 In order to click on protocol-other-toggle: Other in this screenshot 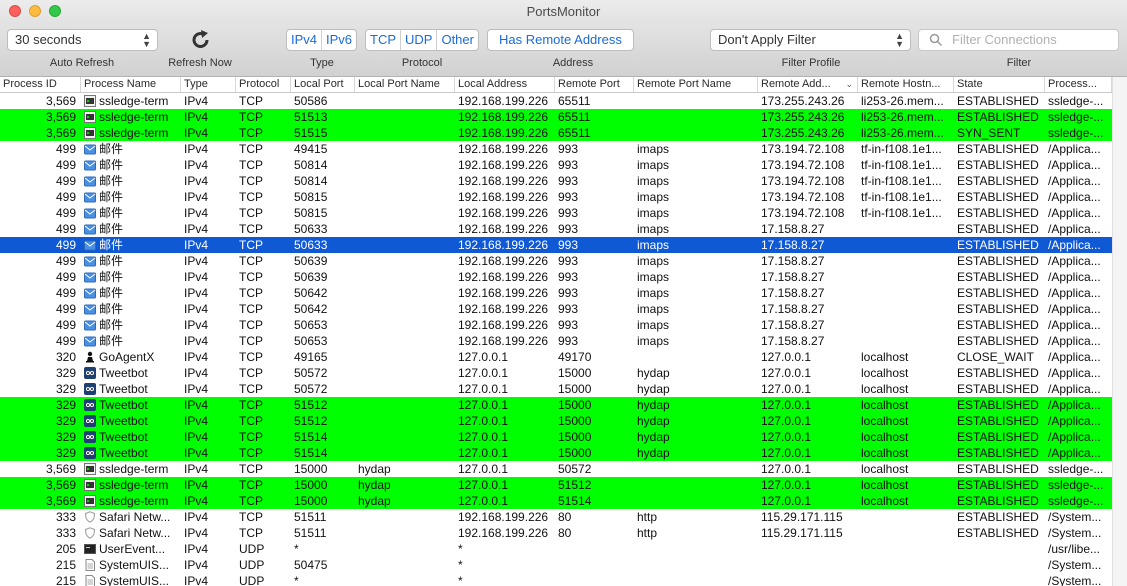, I will do `click(457, 40)`.